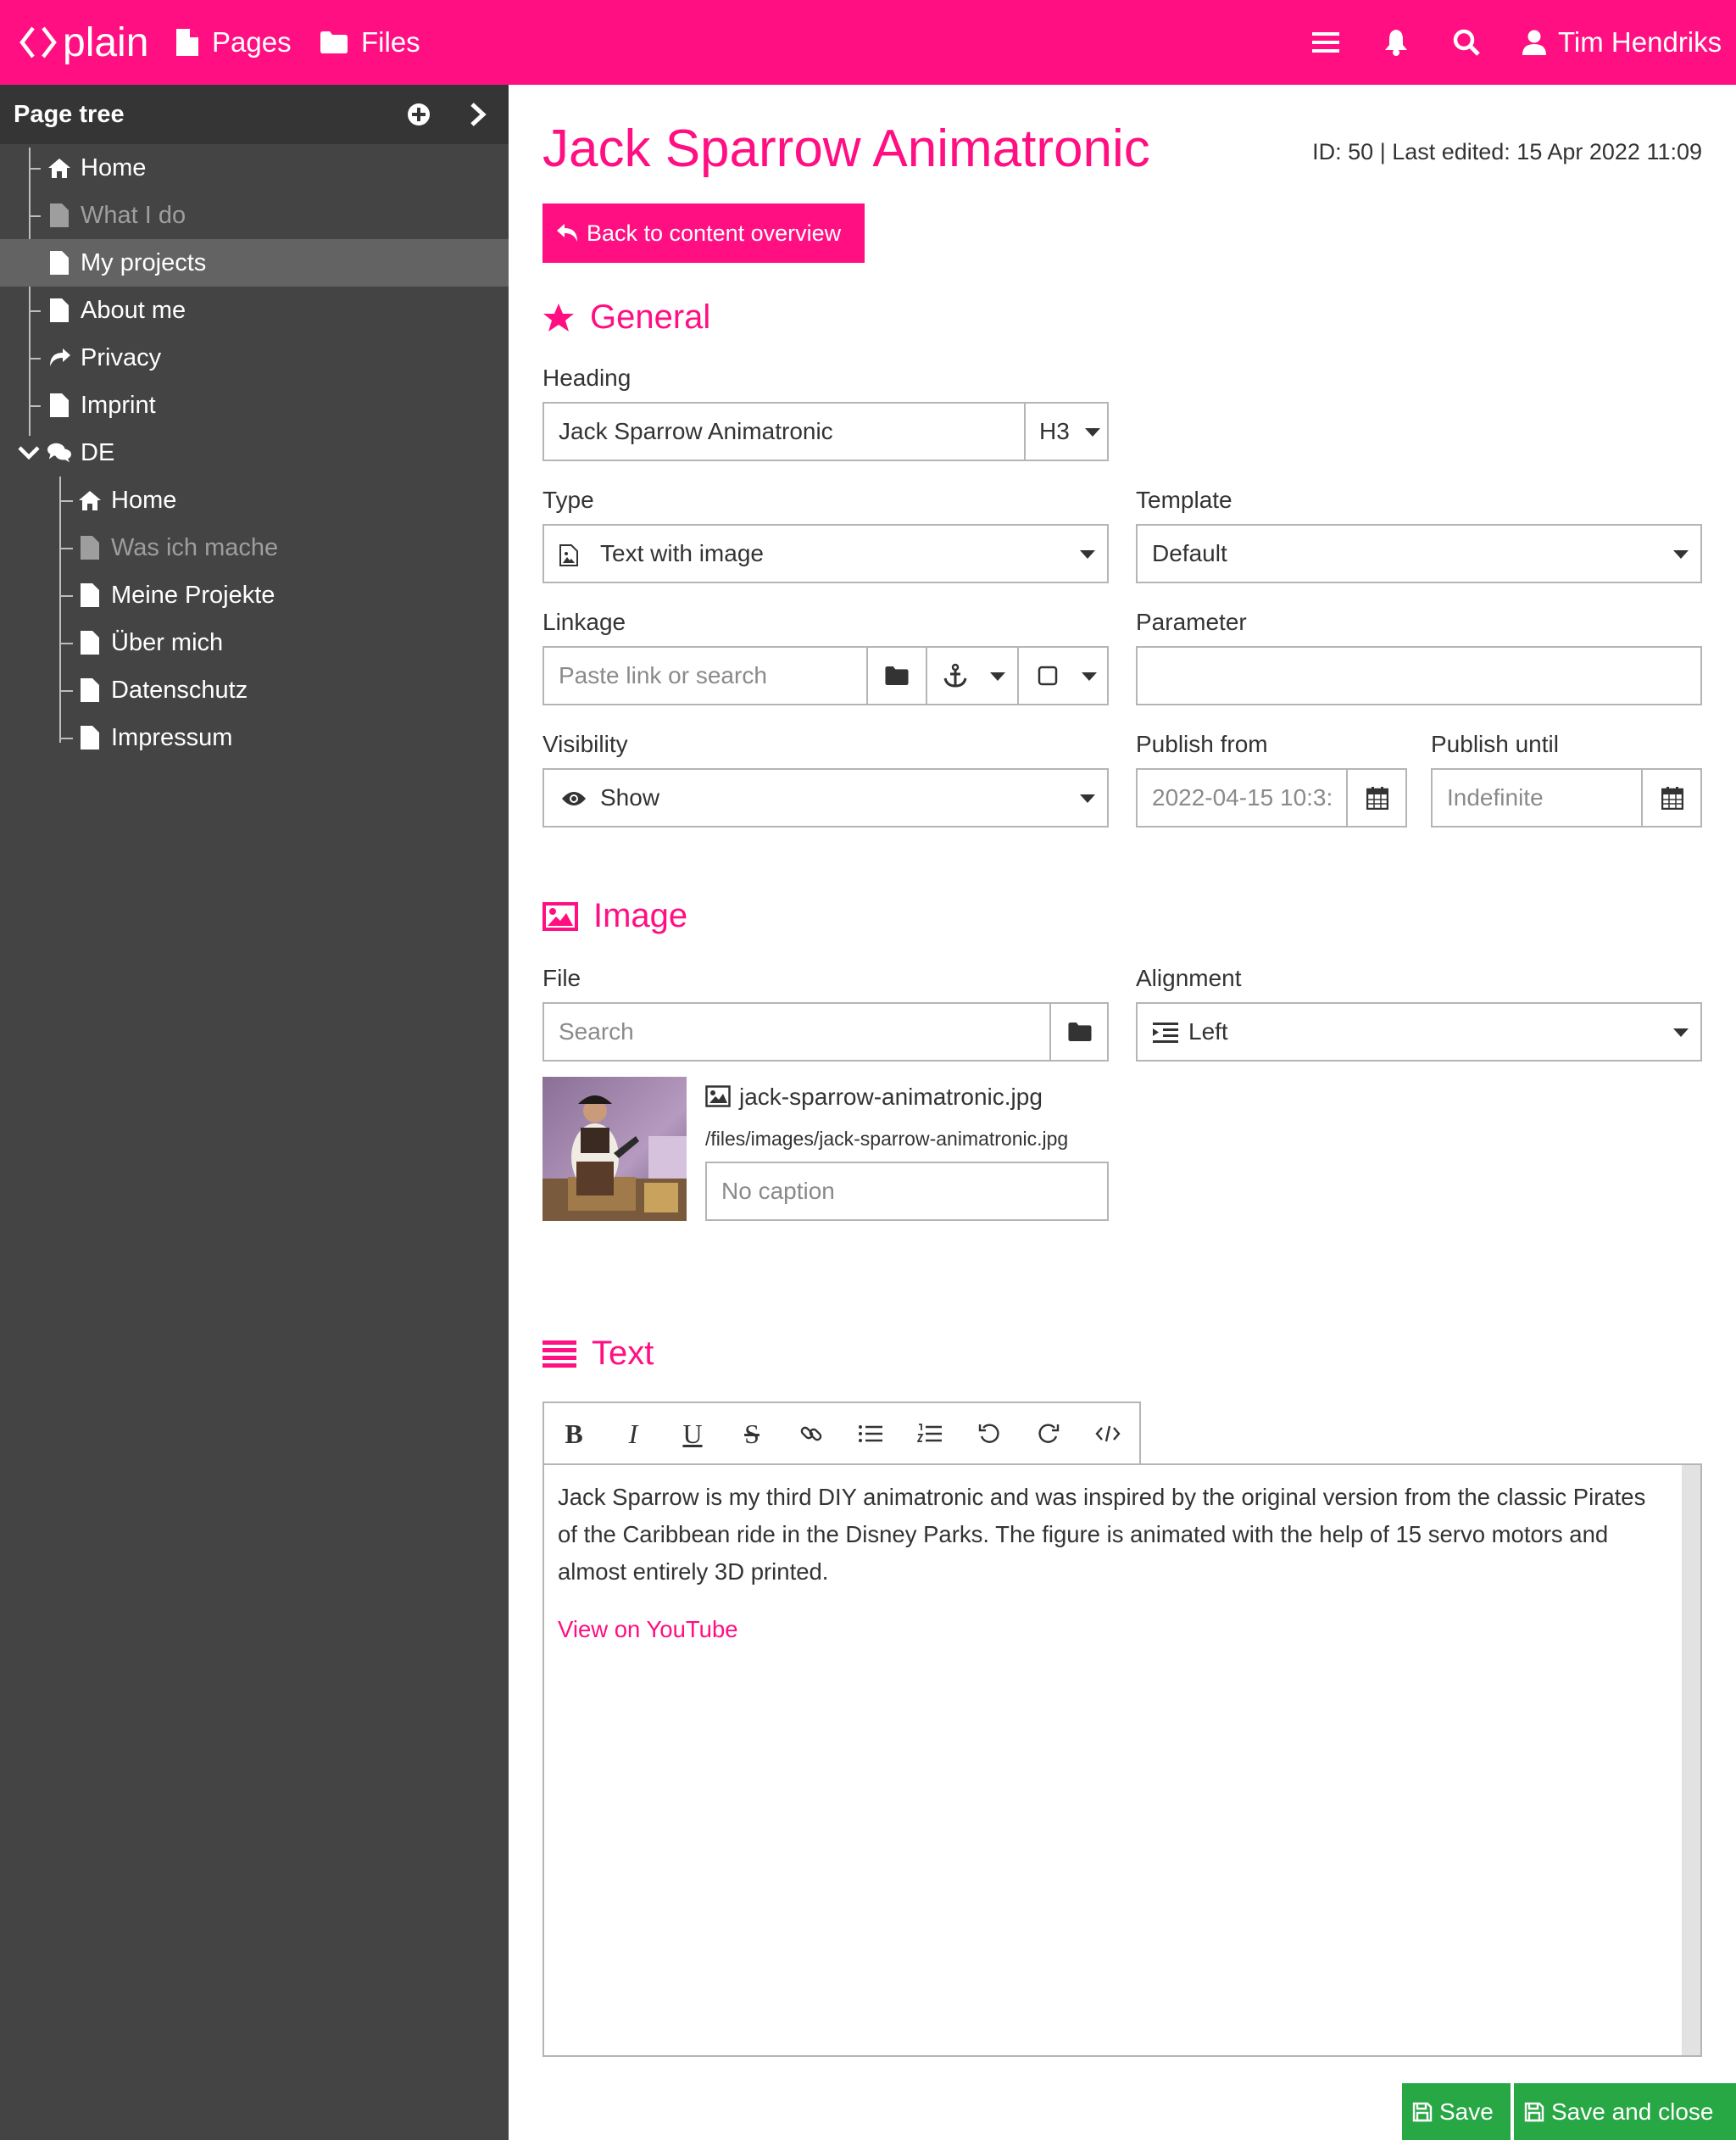  Describe the element at coordinates (648, 1629) in the screenshot. I see `youtube-link: View on YouTube` at that location.